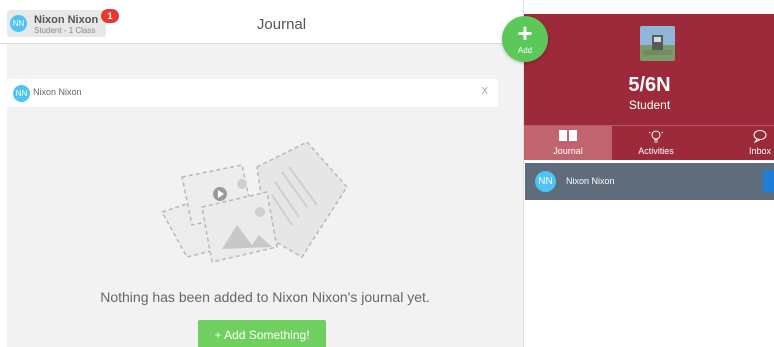  Describe the element at coordinates (525, 33) in the screenshot. I see `plus-icon: +` at that location.